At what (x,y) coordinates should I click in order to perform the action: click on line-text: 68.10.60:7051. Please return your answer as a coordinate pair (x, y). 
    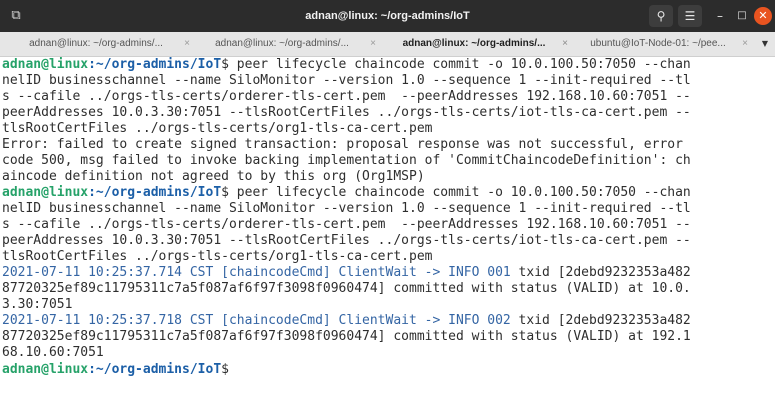
    Looking at the image, I should click on (53, 352).